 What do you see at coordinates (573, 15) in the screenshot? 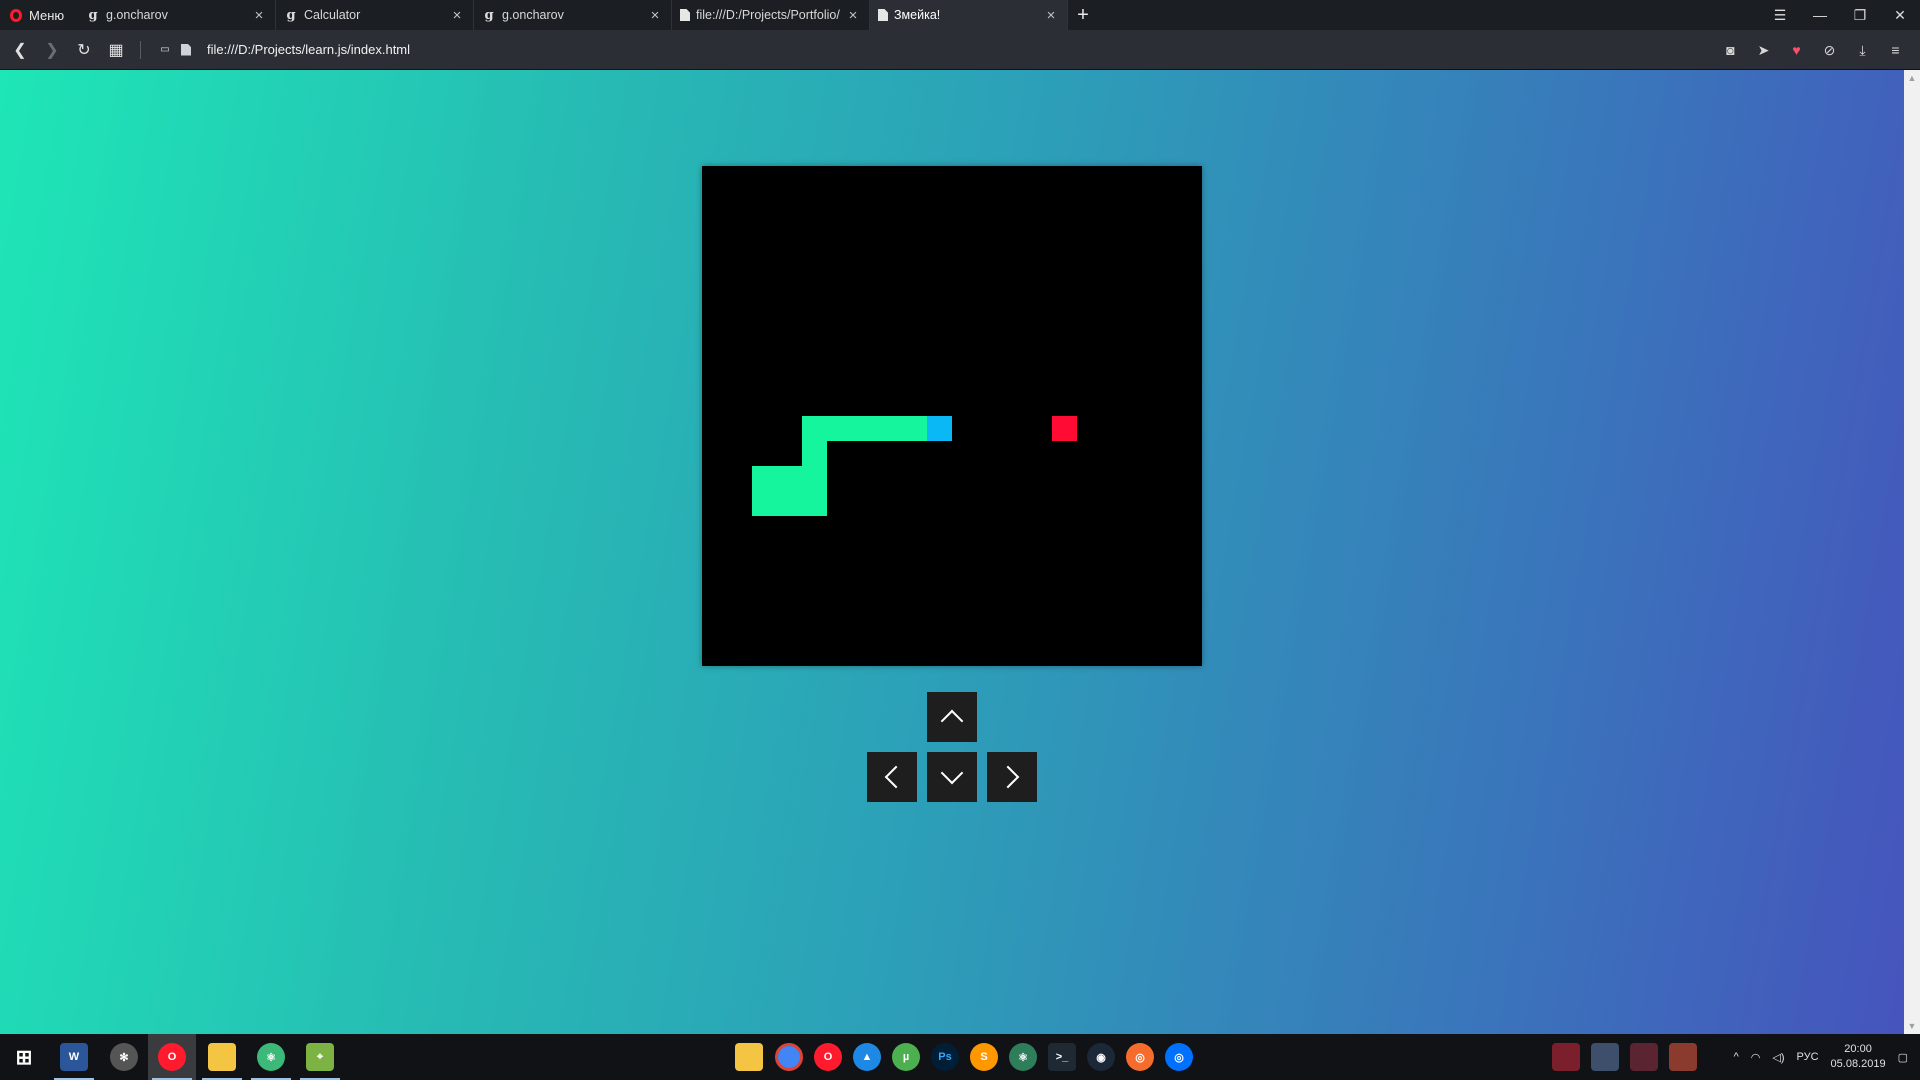
I see `tab-goncharov-2: g g.oncharov ×` at bounding box center [573, 15].